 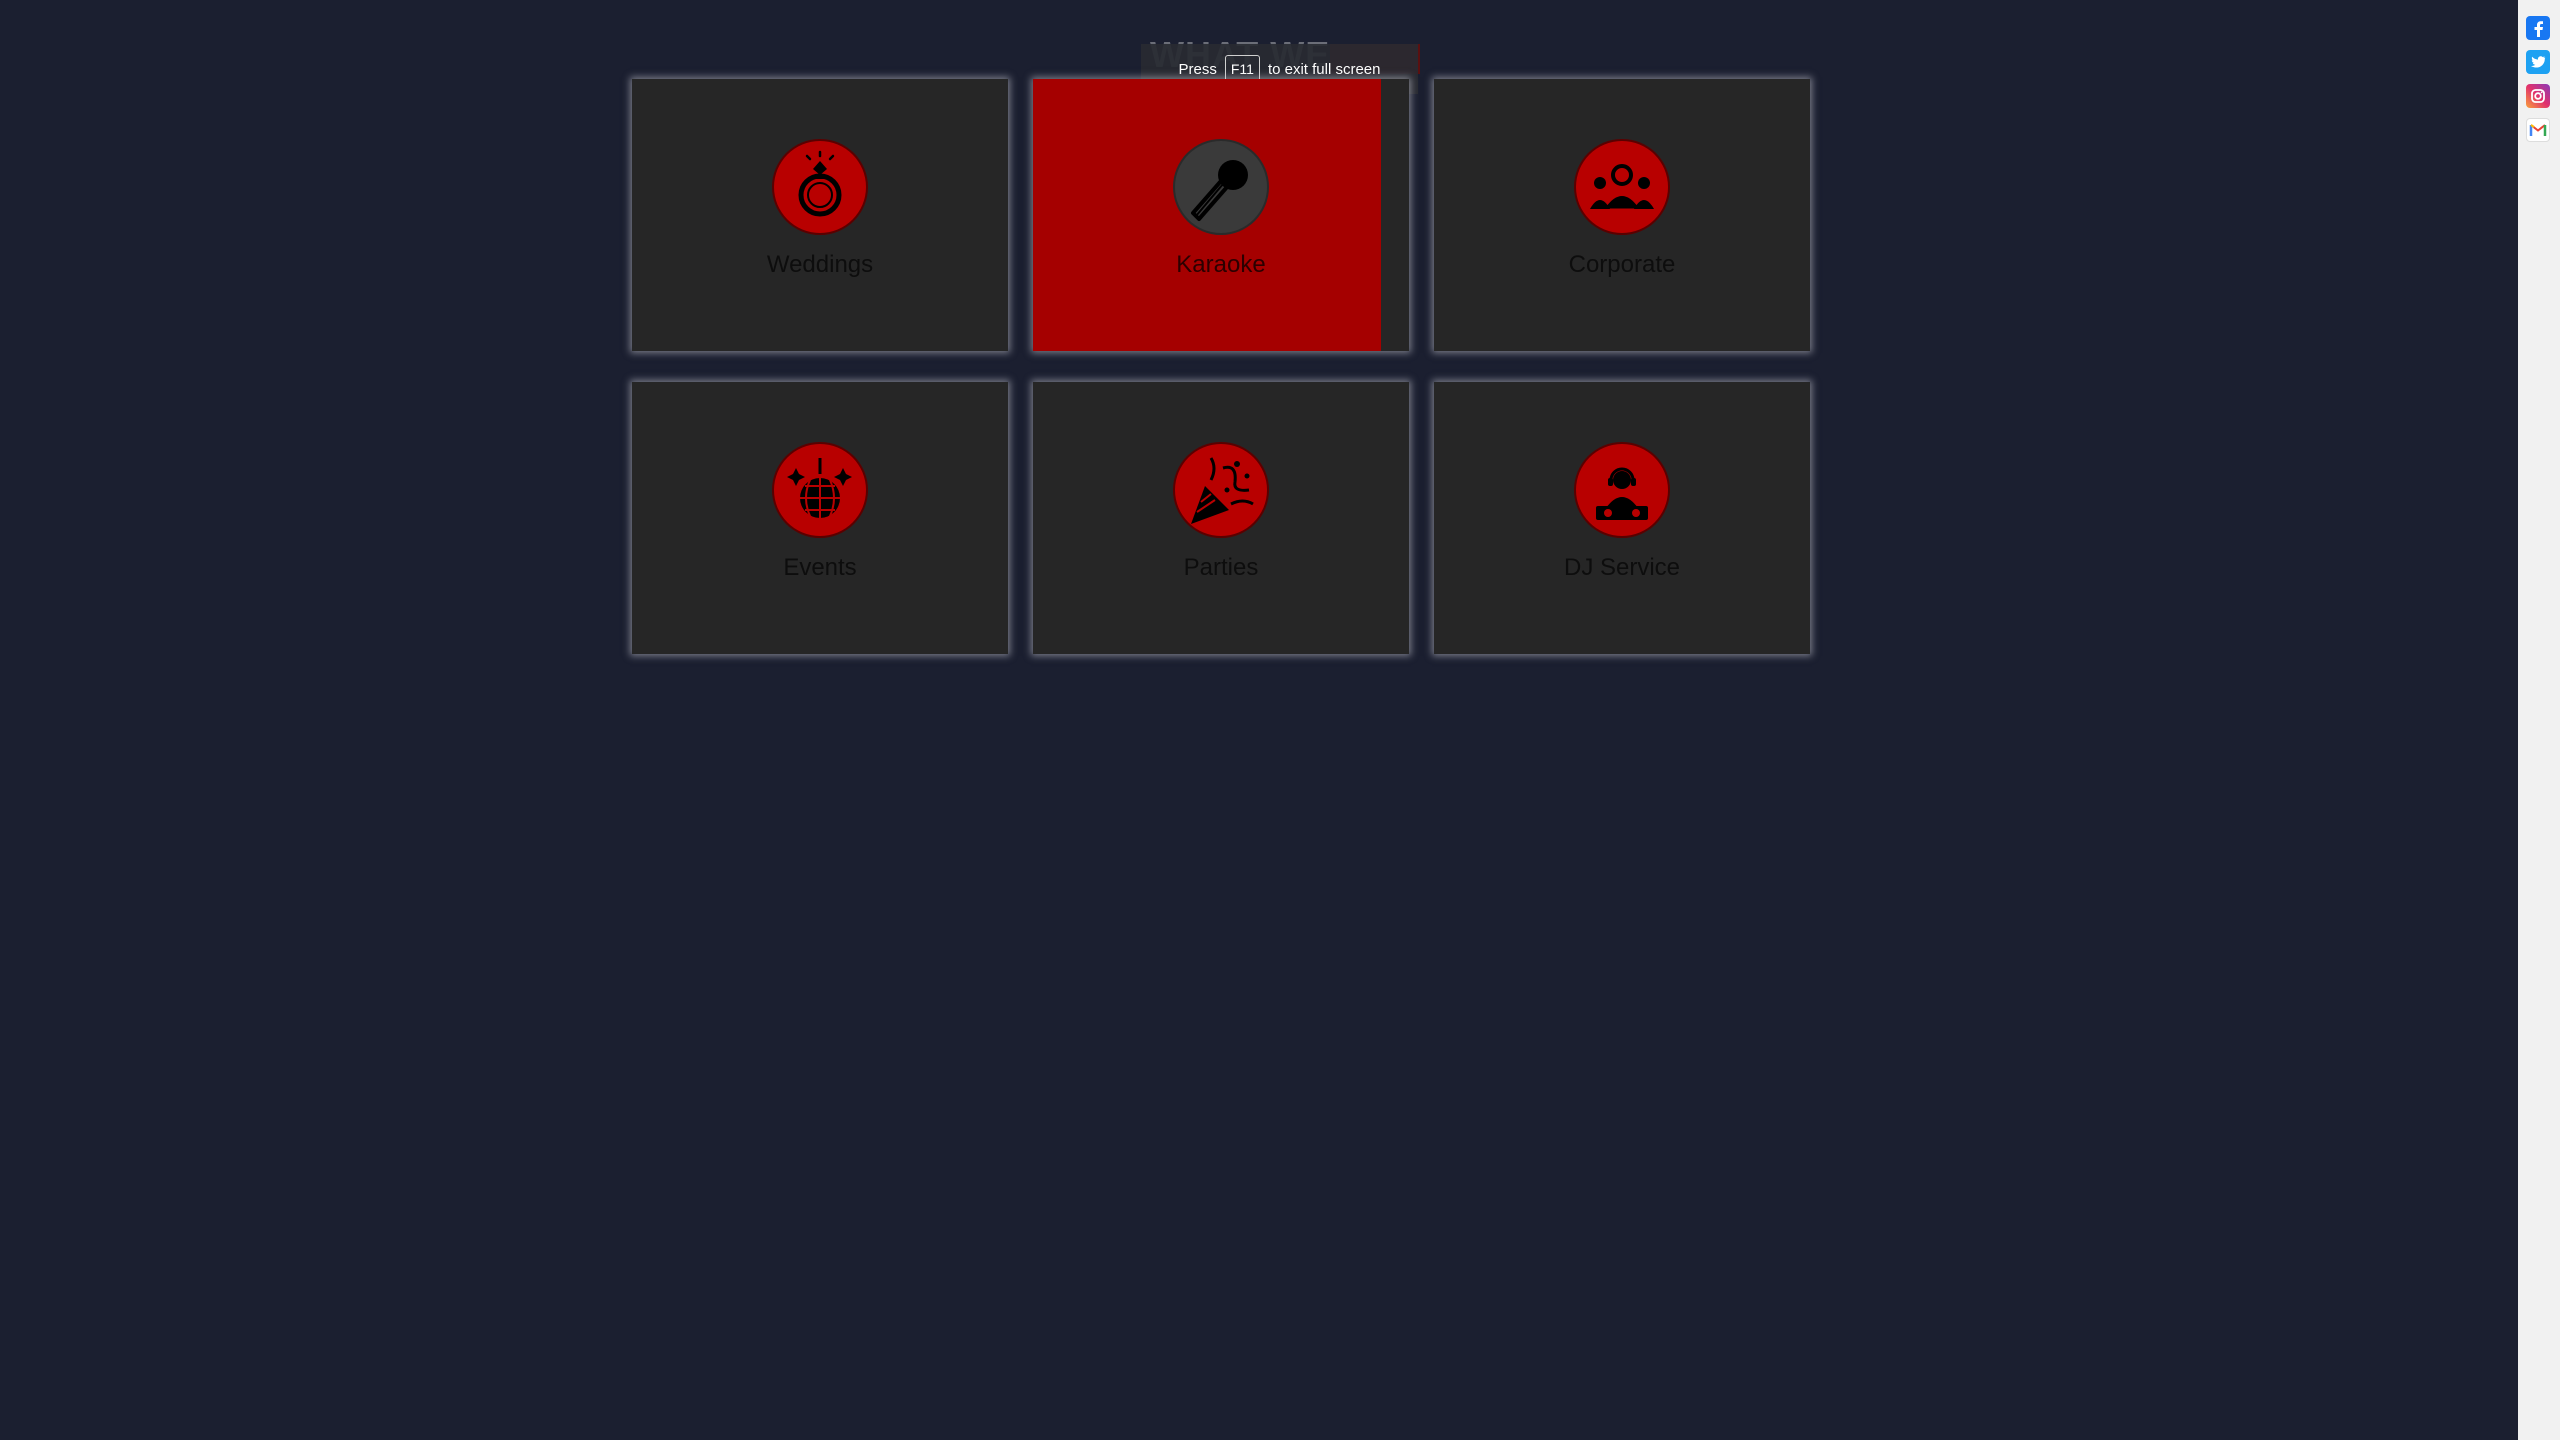 I want to click on service-card-events: Events, so click(x=820, y=518).